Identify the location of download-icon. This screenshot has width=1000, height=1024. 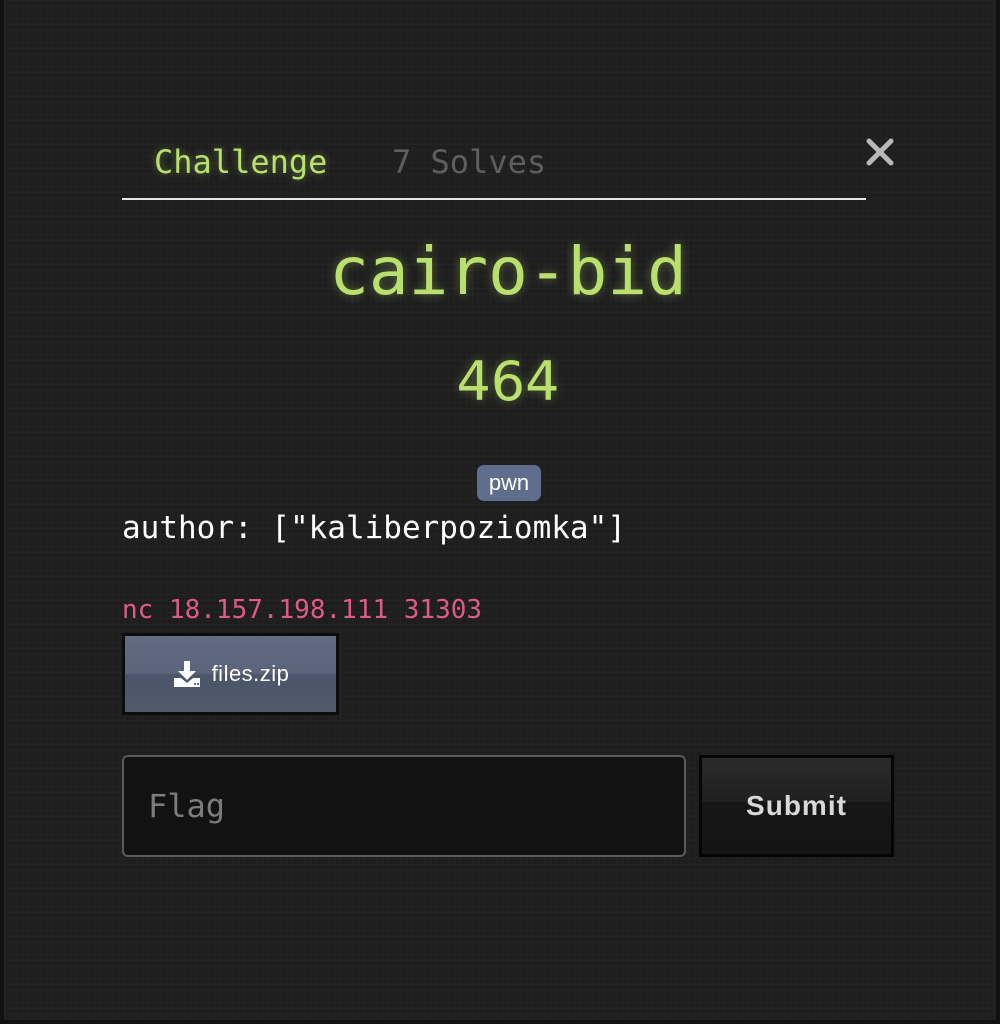
(186, 674).